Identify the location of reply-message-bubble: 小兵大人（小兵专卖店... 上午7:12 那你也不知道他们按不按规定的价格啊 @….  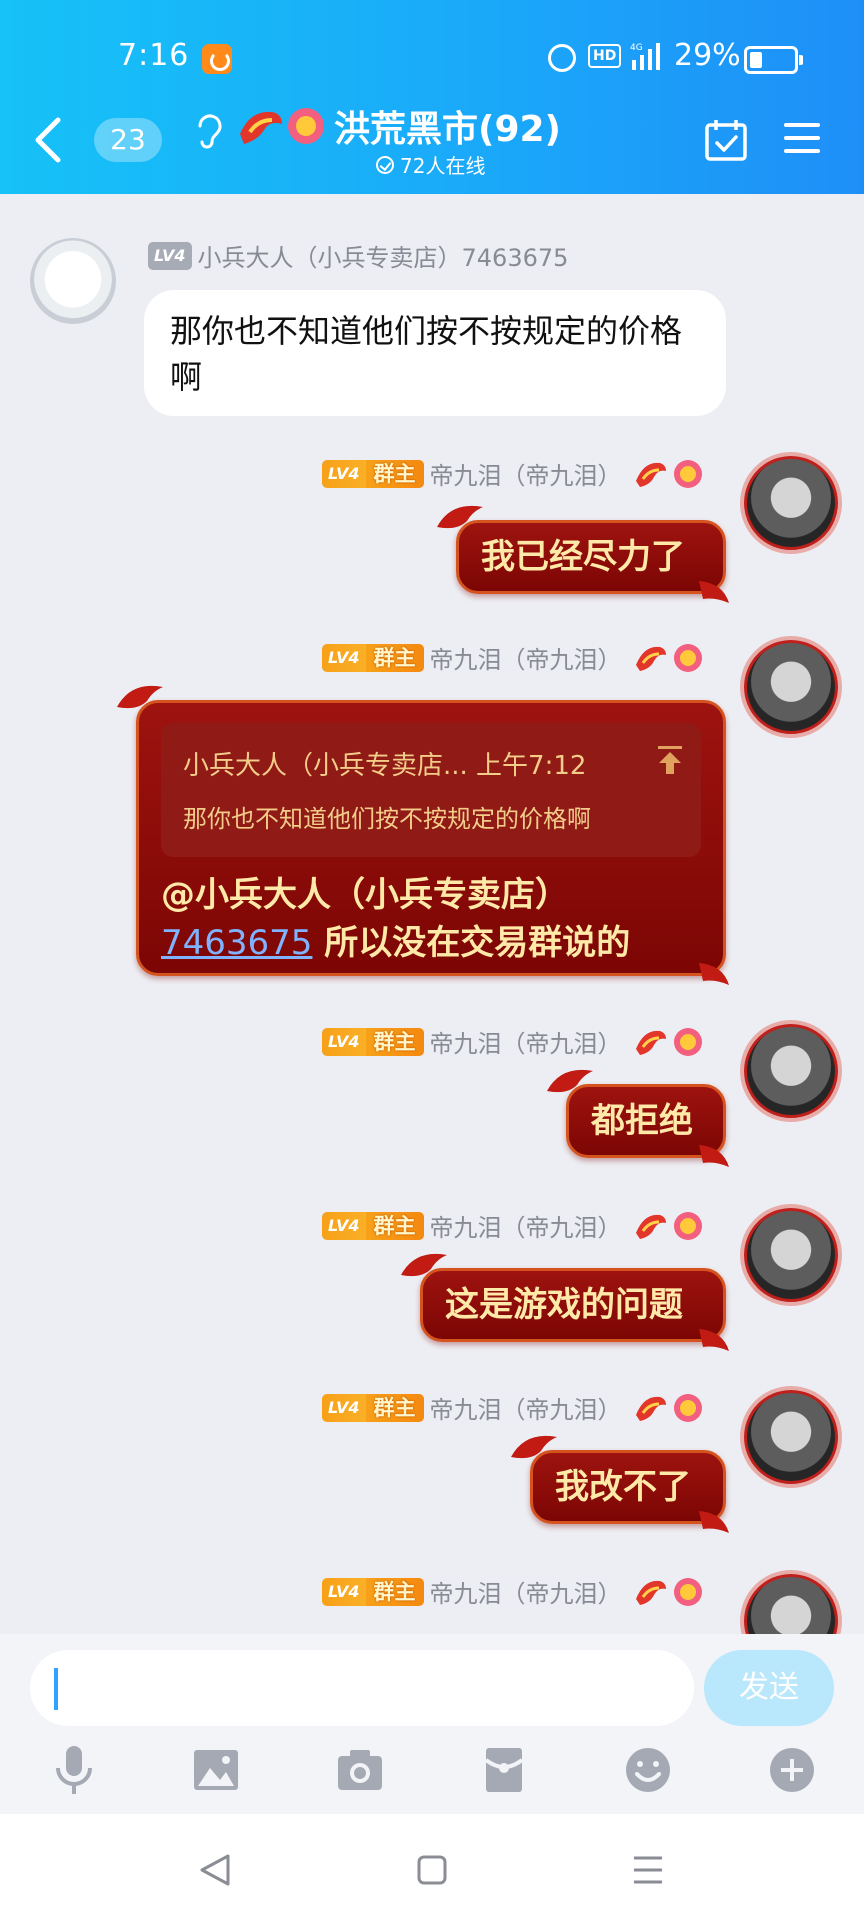
(423, 835).